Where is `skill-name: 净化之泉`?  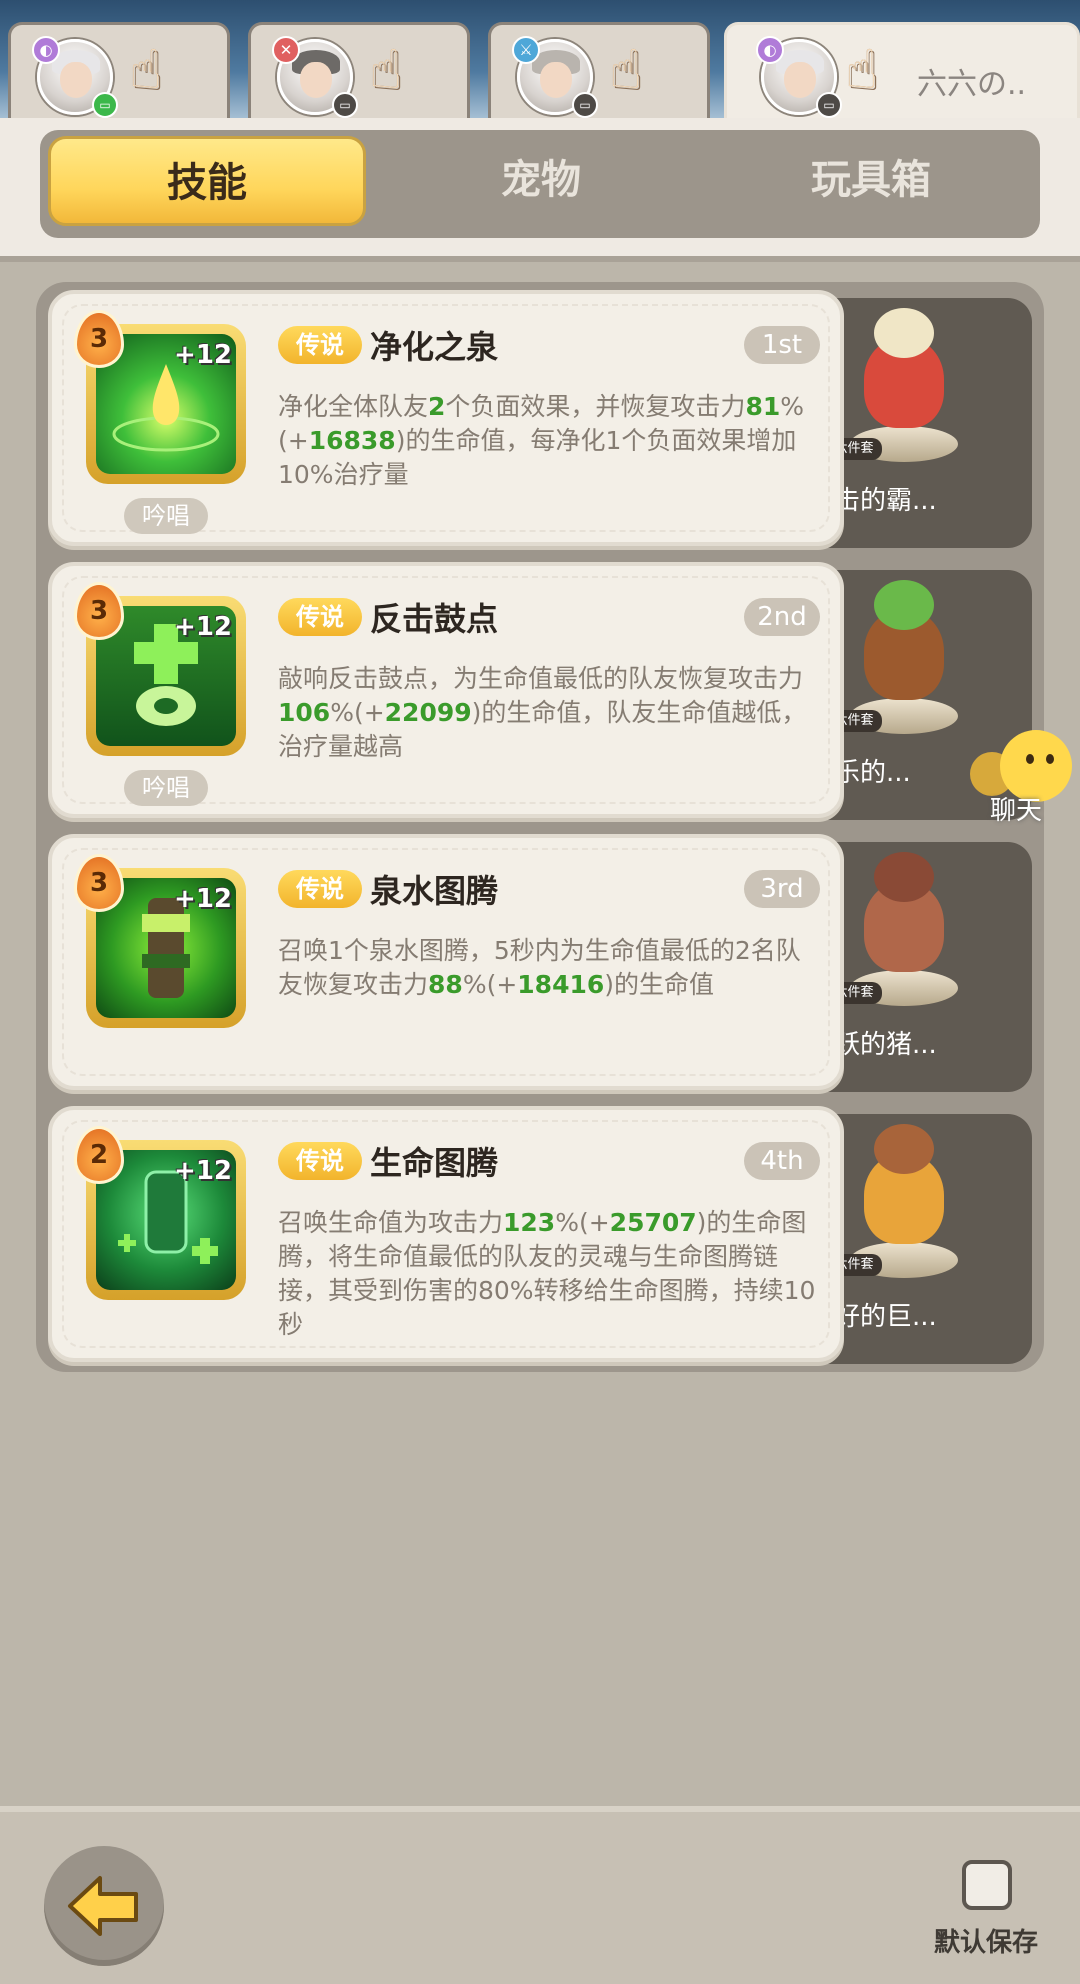
skill-name: 净化之泉 is located at coordinates (434, 347).